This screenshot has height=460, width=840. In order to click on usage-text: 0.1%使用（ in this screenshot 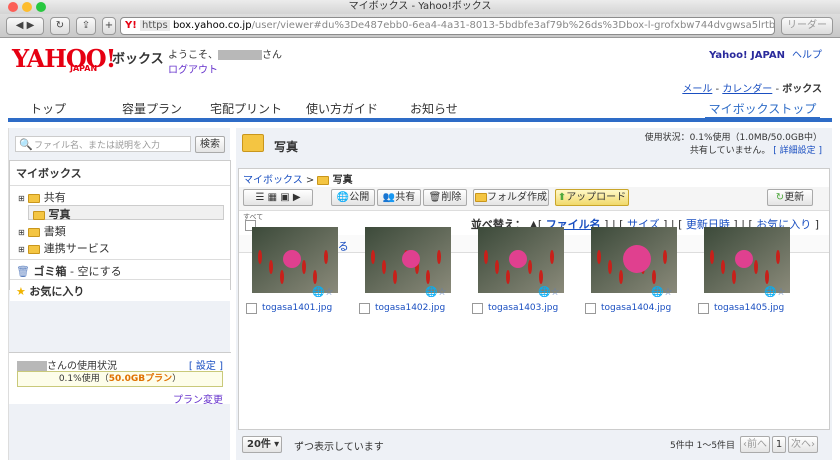, I will do `click(83, 379)`.